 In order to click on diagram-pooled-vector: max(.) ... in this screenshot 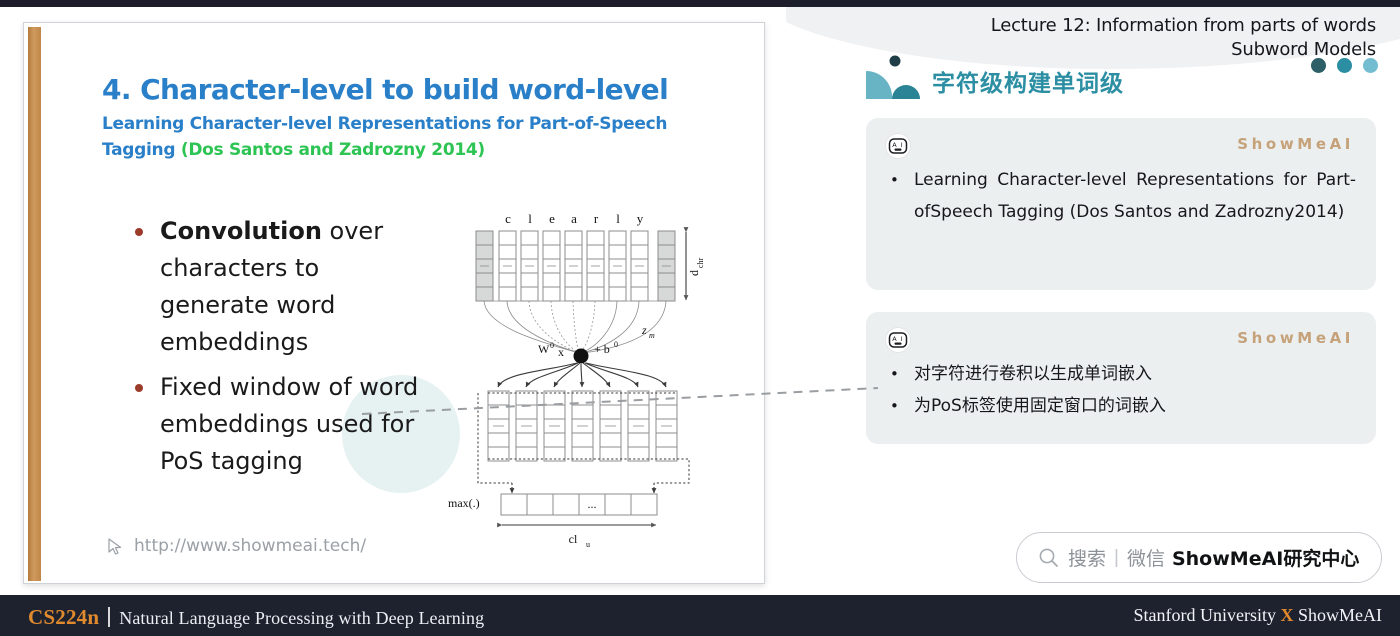, I will do `click(553, 504)`.